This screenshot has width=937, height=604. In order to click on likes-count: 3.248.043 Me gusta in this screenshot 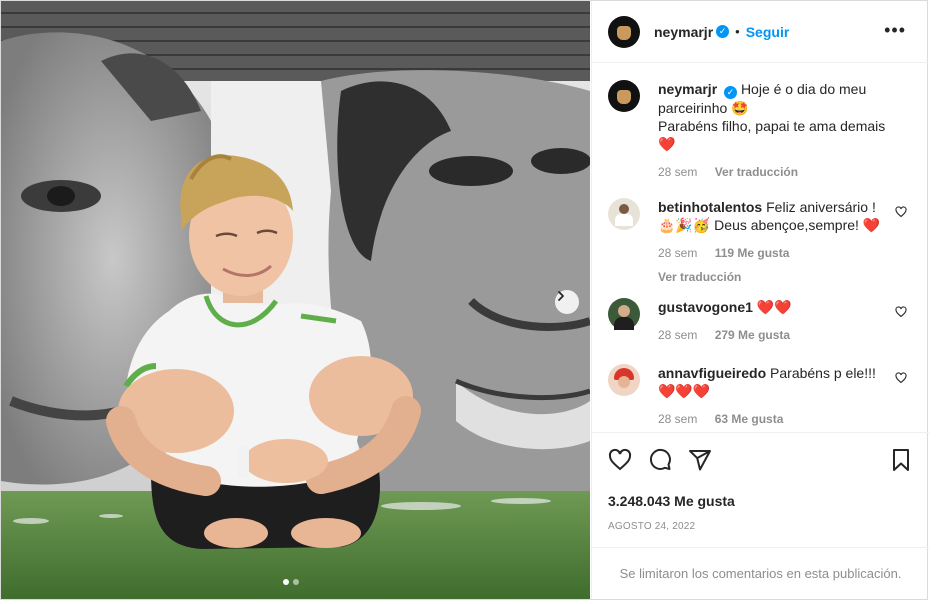, I will do `click(760, 501)`.